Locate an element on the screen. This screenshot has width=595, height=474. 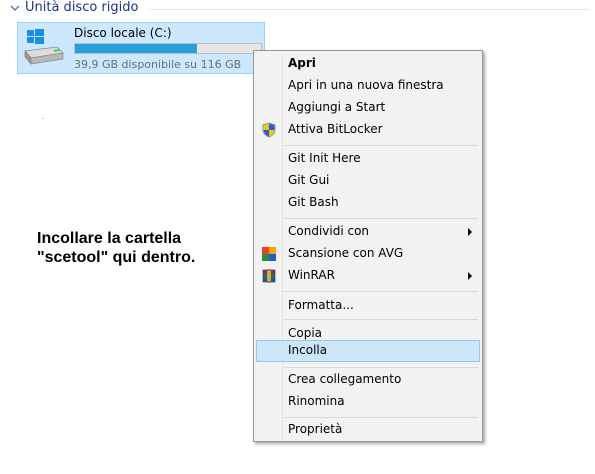
section-divider is located at coordinates (370, 9).